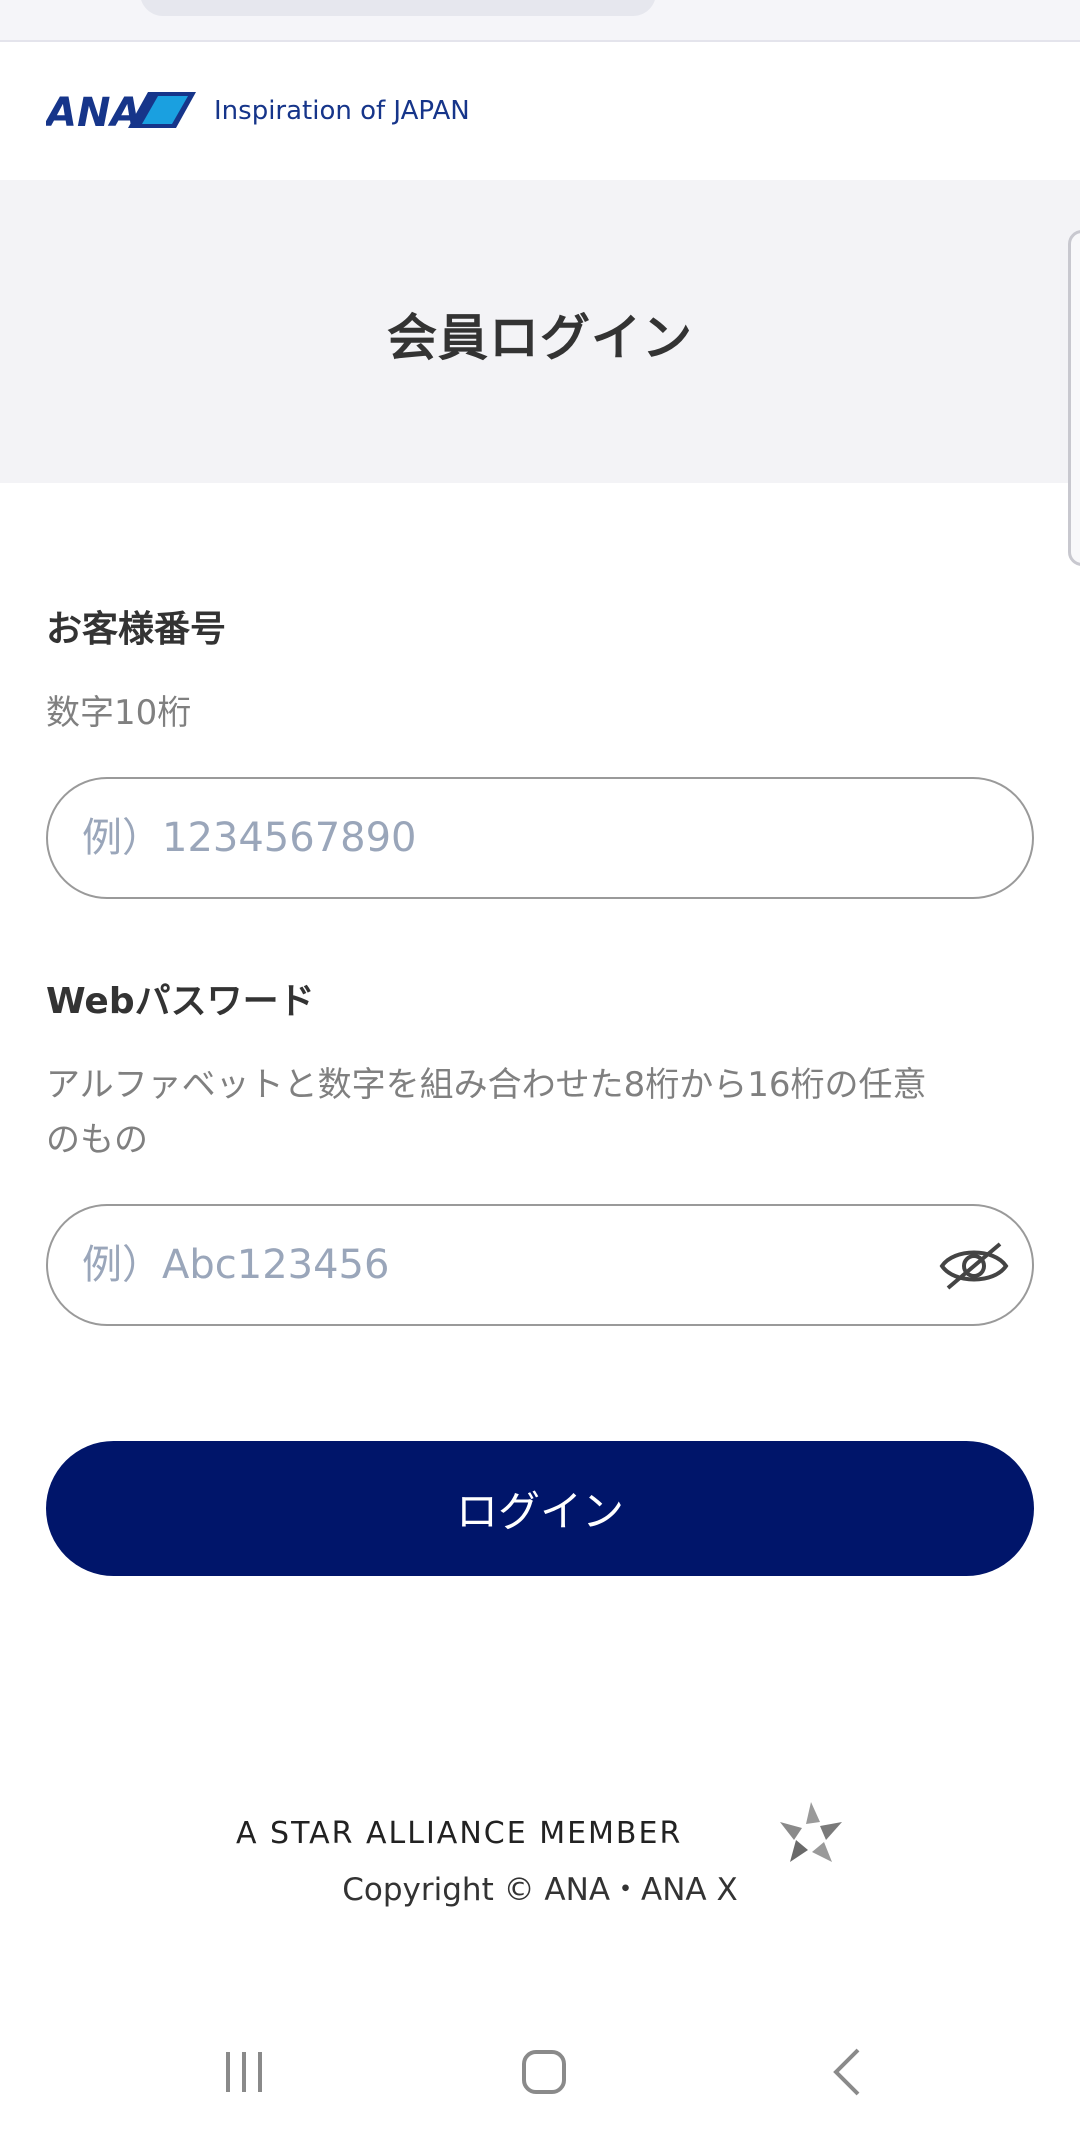 Image resolution: width=1080 pixels, height=2129 pixels. What do you see at coordinates (540, 112) in the screenshot?
I see `site-header: ANA Inspiration of JAPAN` at bounding box center [540, 112].